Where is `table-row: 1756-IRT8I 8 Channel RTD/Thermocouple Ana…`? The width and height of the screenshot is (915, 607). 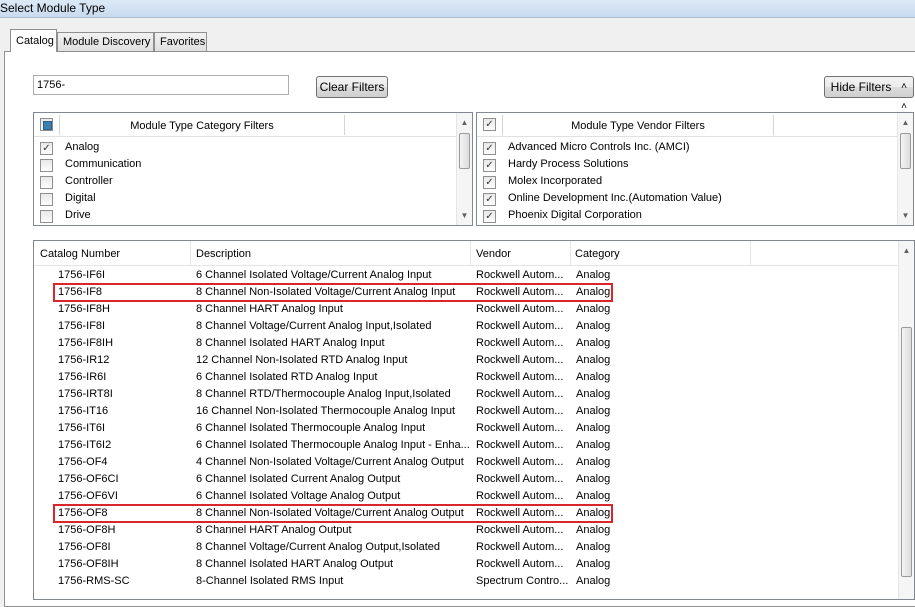 table-row: 1756-IRT8I 8 Channel RTD/Thermocouple Ana… is located at coordinates (466, 394).